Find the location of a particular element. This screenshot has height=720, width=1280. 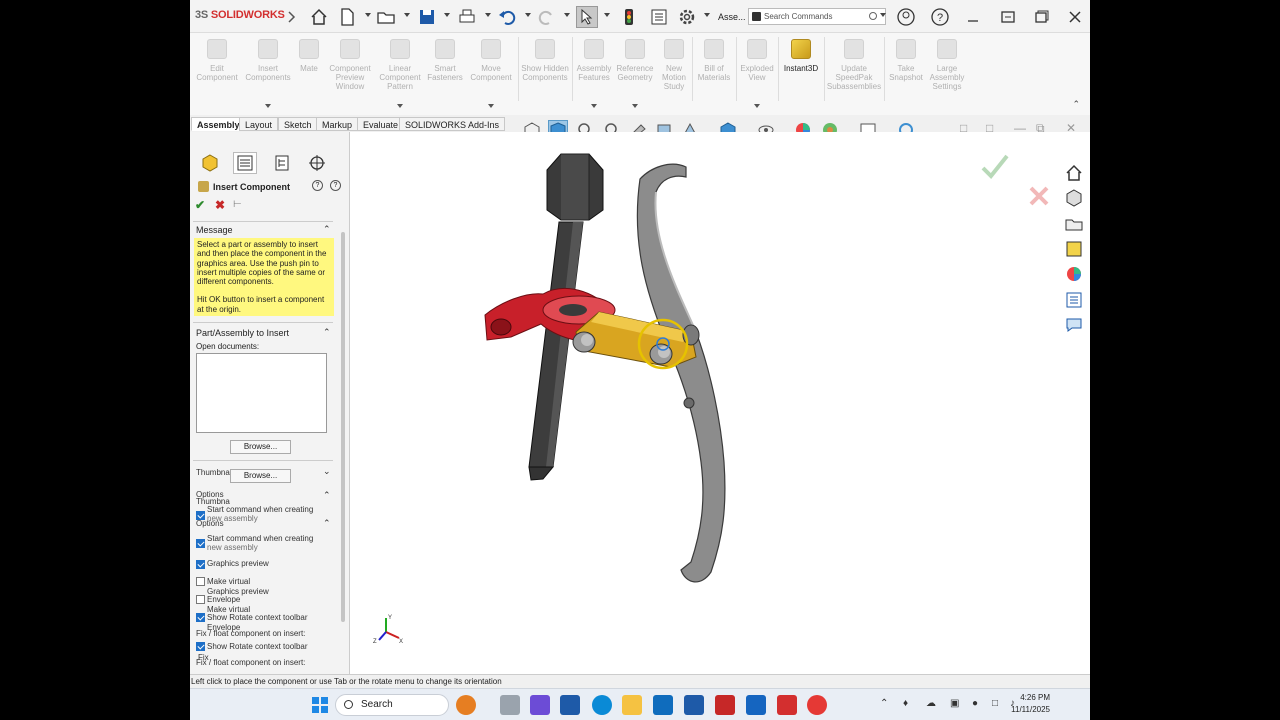

new-document-icon is located at coordinates (347, 17).